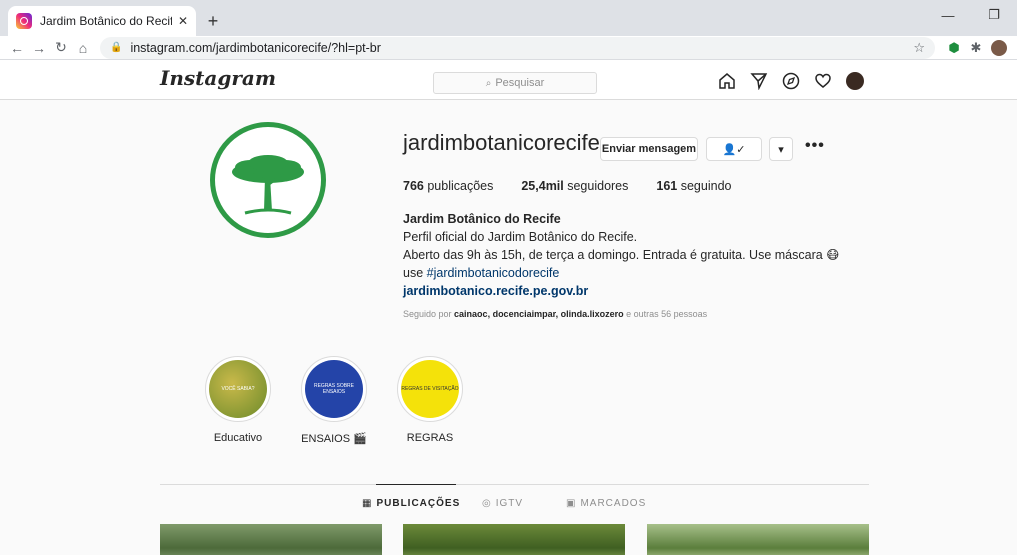  Describe the element at coordinates (106, 21) in the screenshot. I see `tab-title: Jardim Botânico do Recife (@jard` at that location.